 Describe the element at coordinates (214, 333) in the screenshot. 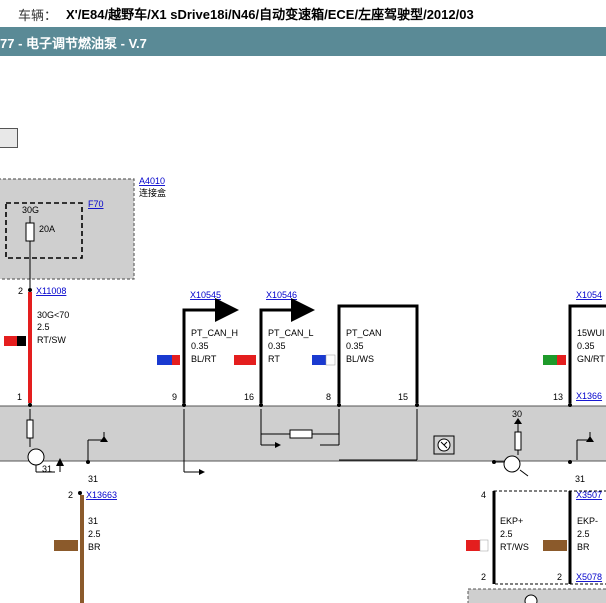

I see `can-h-signal: PT_CAN_H` at that location.